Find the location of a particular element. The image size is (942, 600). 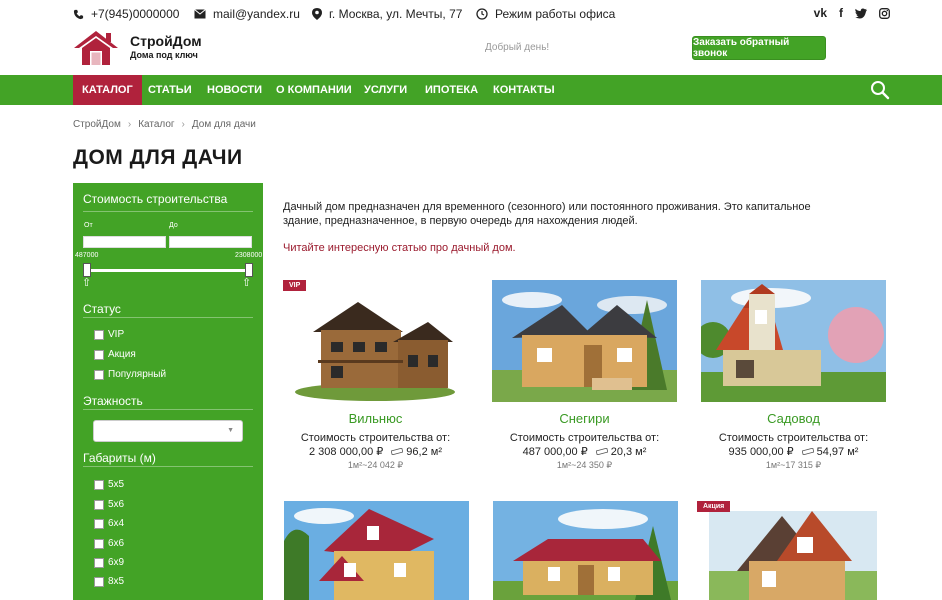

nav-item-mortgage: Ипотека is located at coordinates (451, 90).